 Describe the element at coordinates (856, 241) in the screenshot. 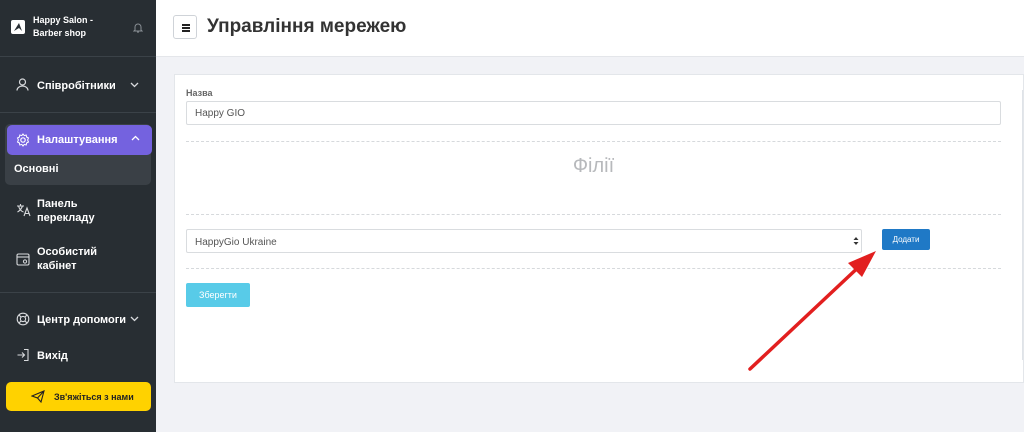

I see `select-arrows-icon` at that location.